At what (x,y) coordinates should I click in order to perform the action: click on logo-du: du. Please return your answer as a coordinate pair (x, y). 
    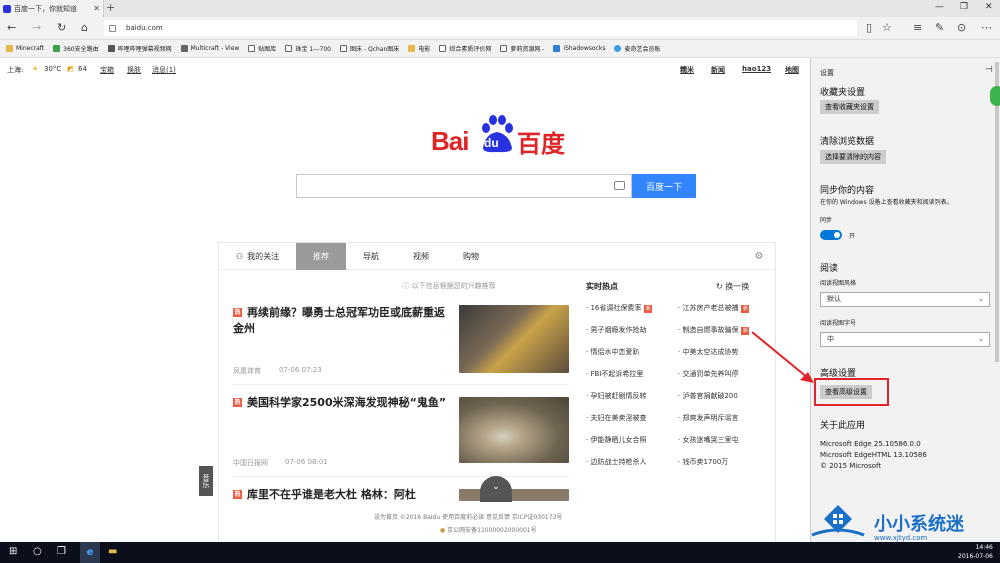
    Looking at the image, I should click on (491, 143).